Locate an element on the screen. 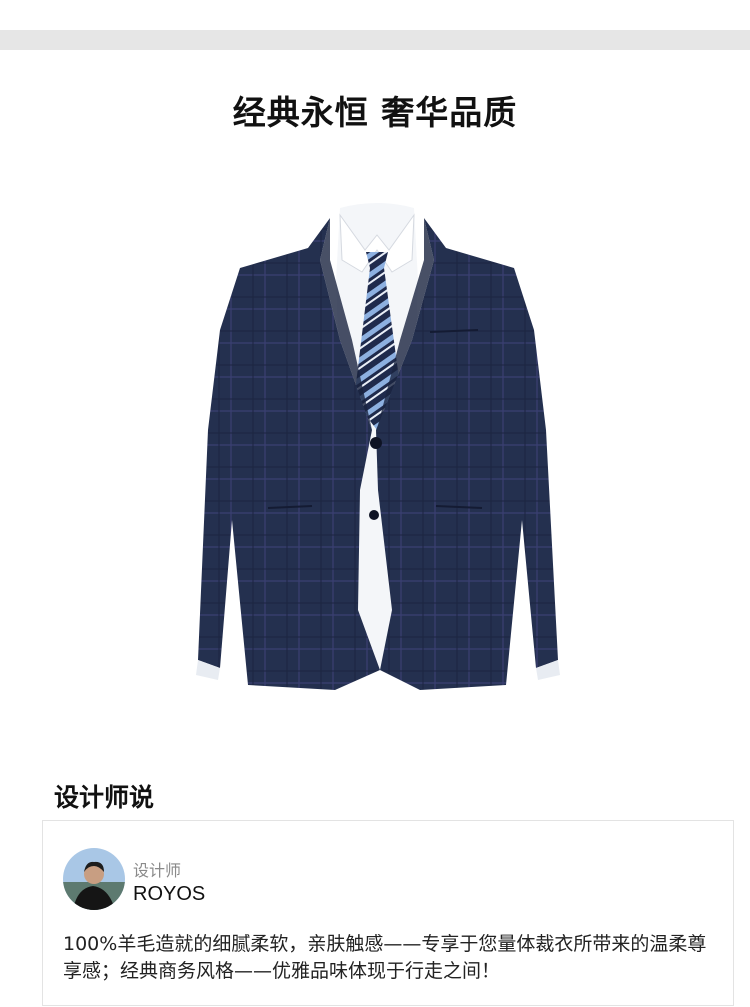  top-divider-strip is located at coordinates (375, 40).